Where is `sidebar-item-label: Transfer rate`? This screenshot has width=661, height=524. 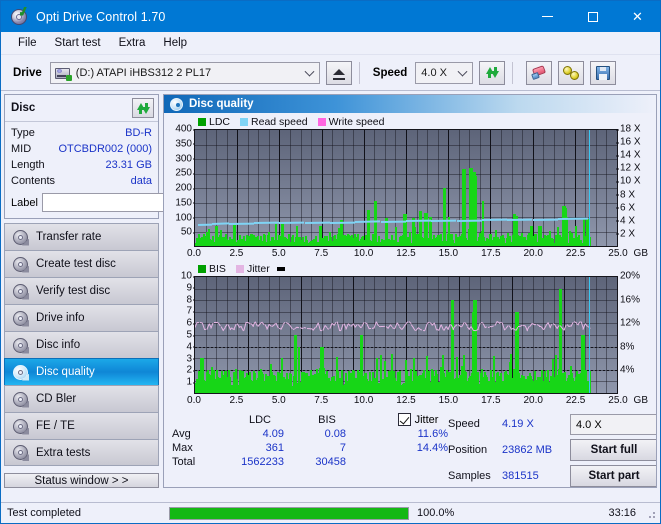
sidebar-item-label: Transfer rate is located at coordinates (69, 237).